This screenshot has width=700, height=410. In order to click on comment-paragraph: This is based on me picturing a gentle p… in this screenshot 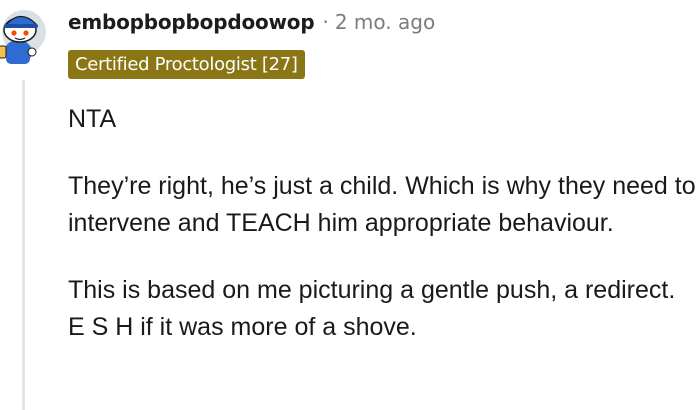, I will do `click(372, 308)`.